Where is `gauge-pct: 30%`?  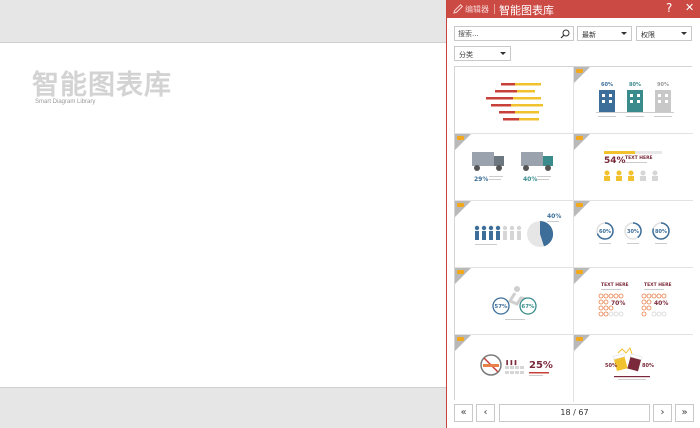
gauge-pct: 30% is located at coordinates (633, 232).